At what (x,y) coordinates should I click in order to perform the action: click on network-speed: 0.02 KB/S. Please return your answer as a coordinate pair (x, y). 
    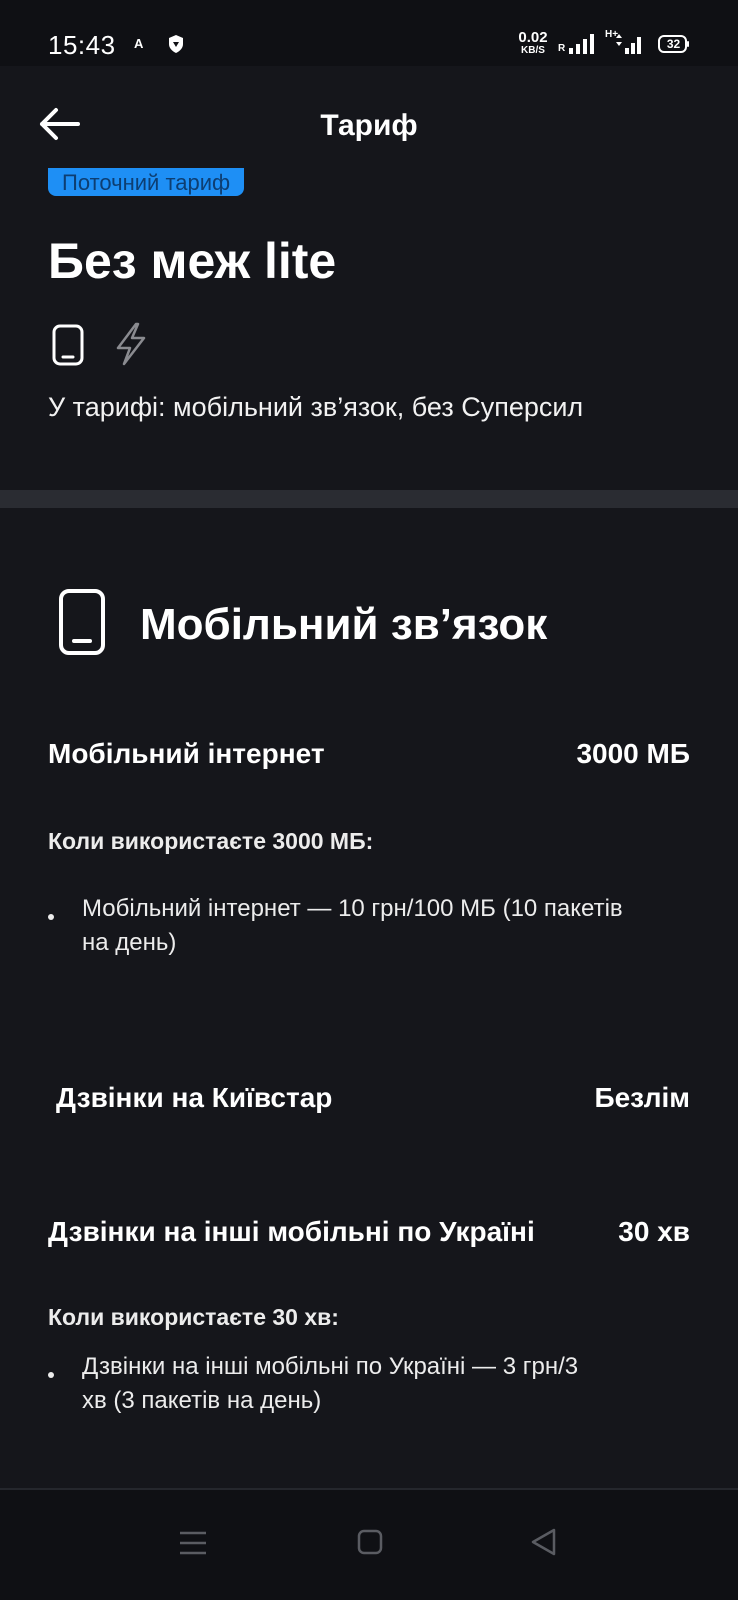
    Looking at the image, I should click on (533, 43).